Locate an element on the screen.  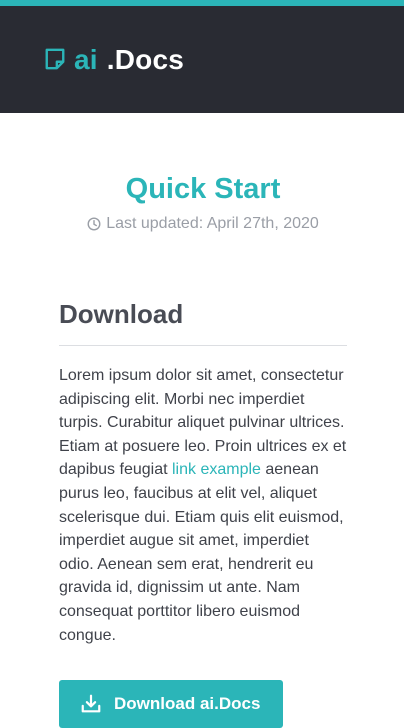
site-header: ai .Docs is located at coordinates (202, 59).